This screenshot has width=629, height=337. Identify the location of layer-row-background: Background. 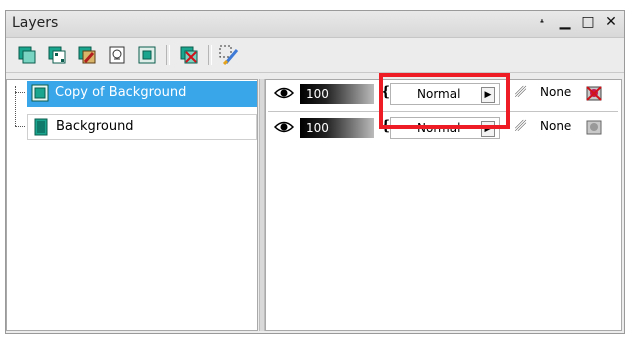
(142, 127).